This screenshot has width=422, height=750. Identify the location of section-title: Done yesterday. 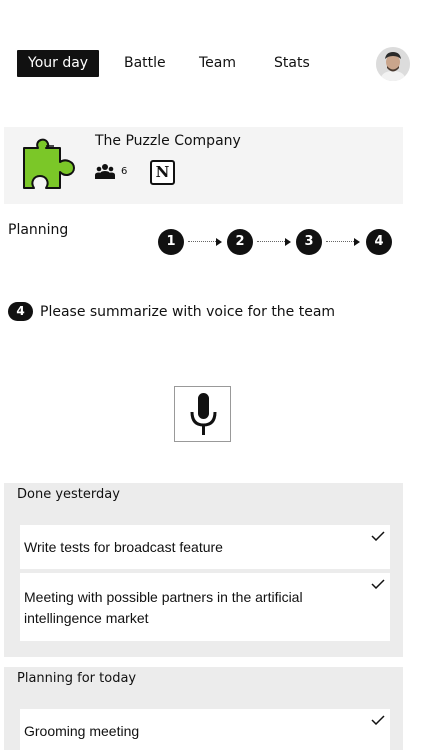
(68, 494).